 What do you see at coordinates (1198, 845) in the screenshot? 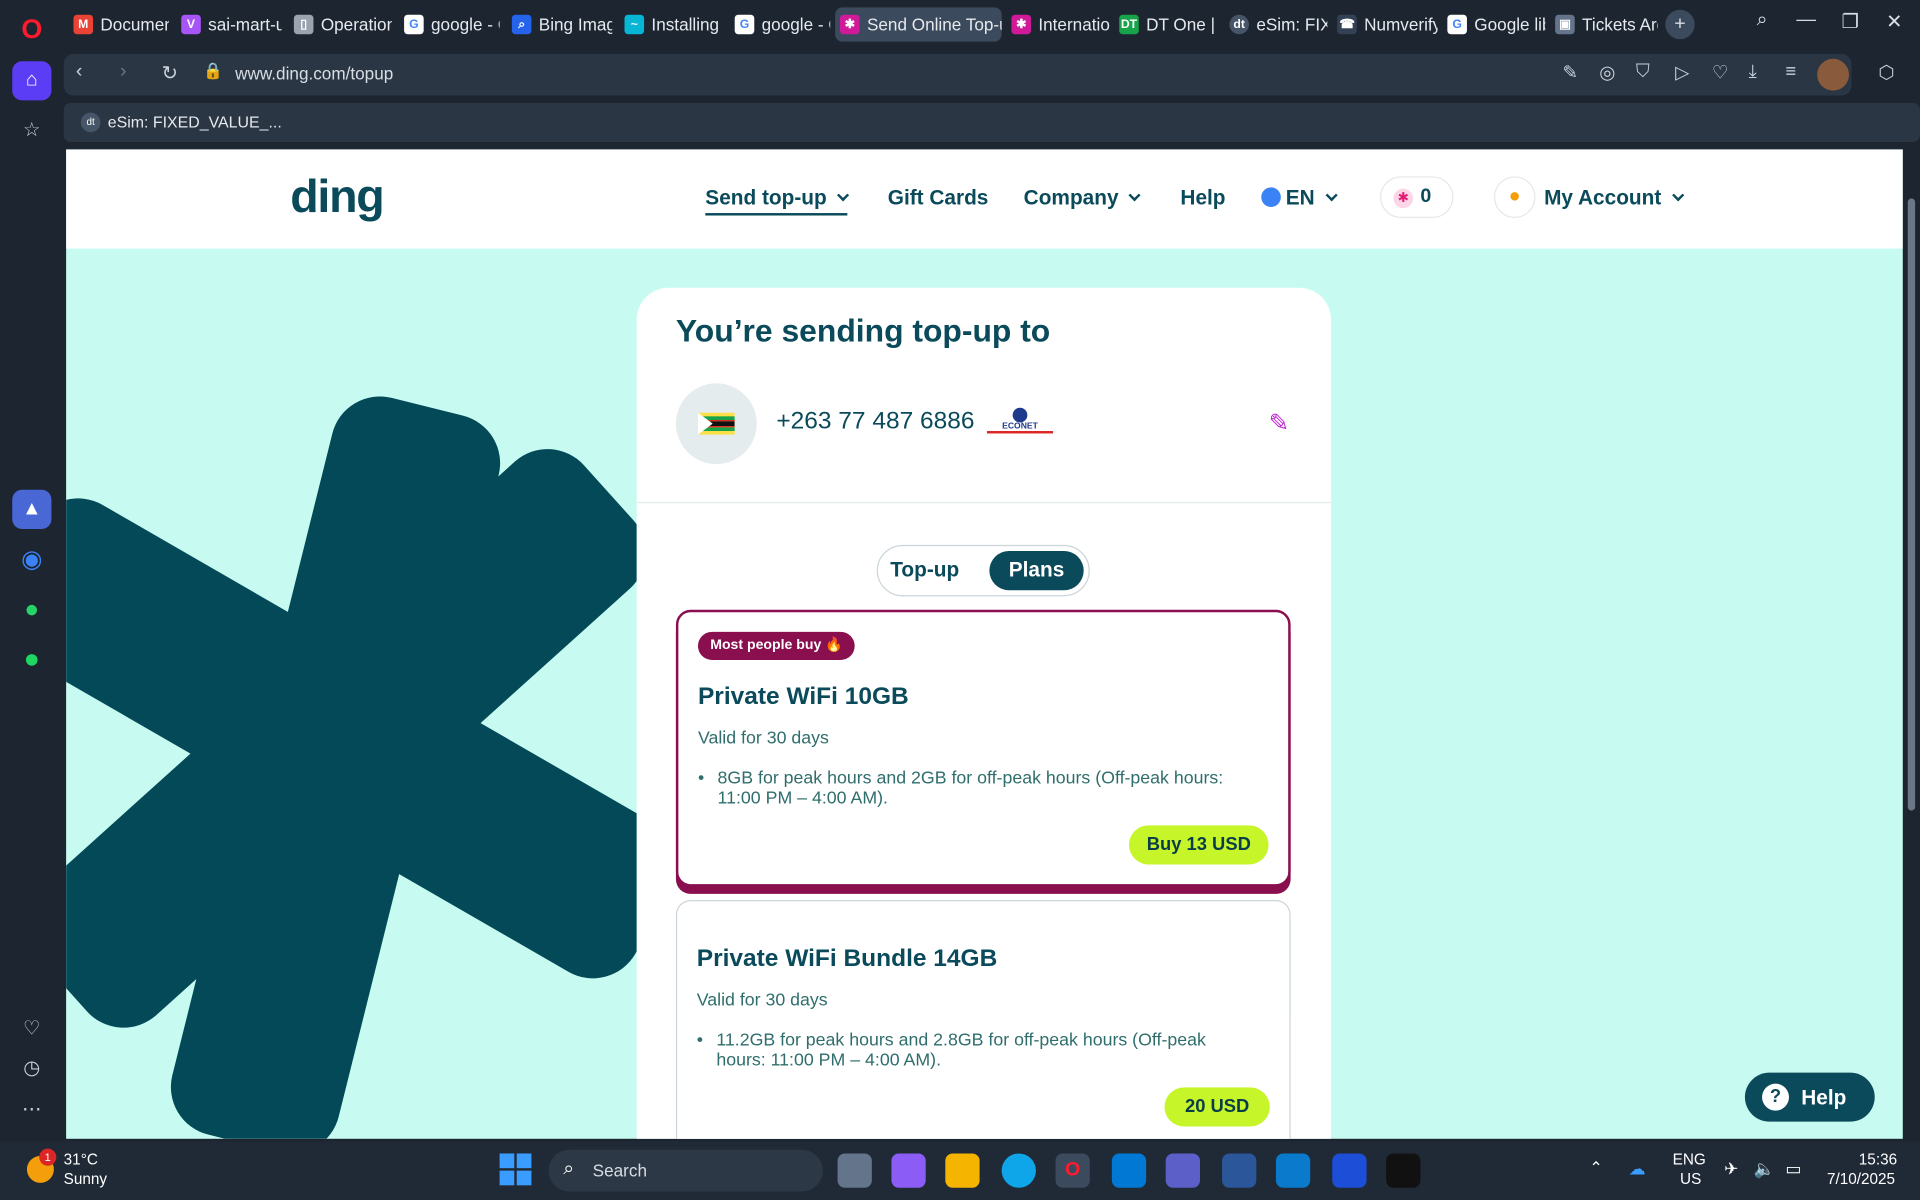
I see `buy-button: Buy 13 USD` at bounding box center [1198, 845].